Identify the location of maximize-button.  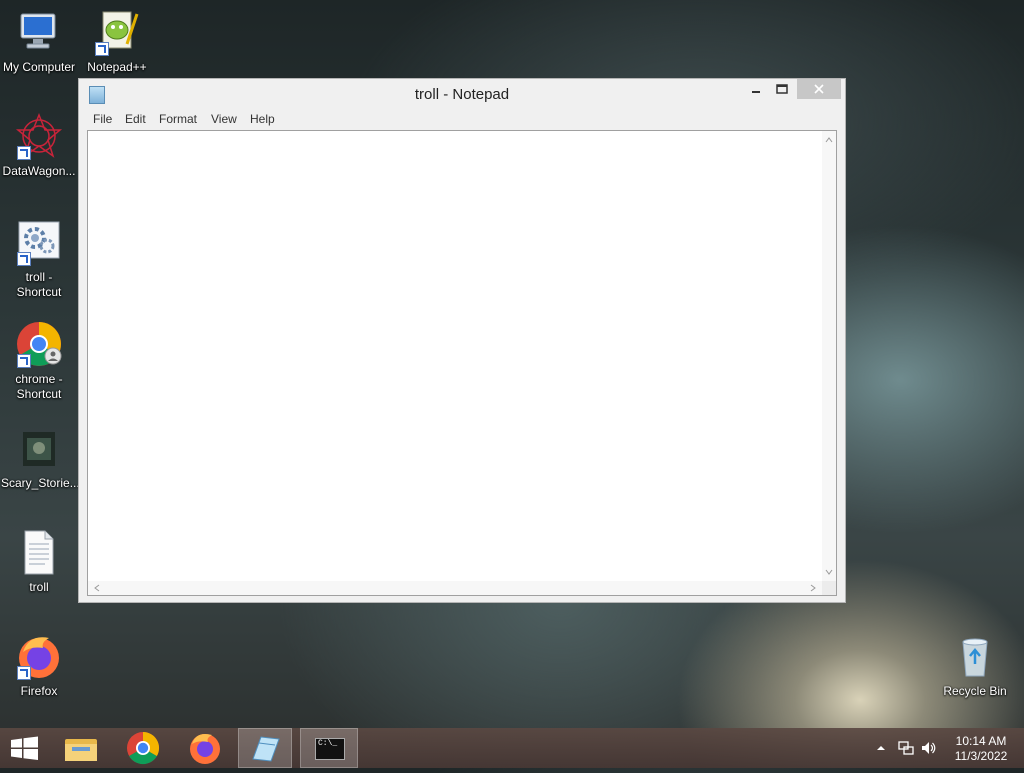
(782, 89).